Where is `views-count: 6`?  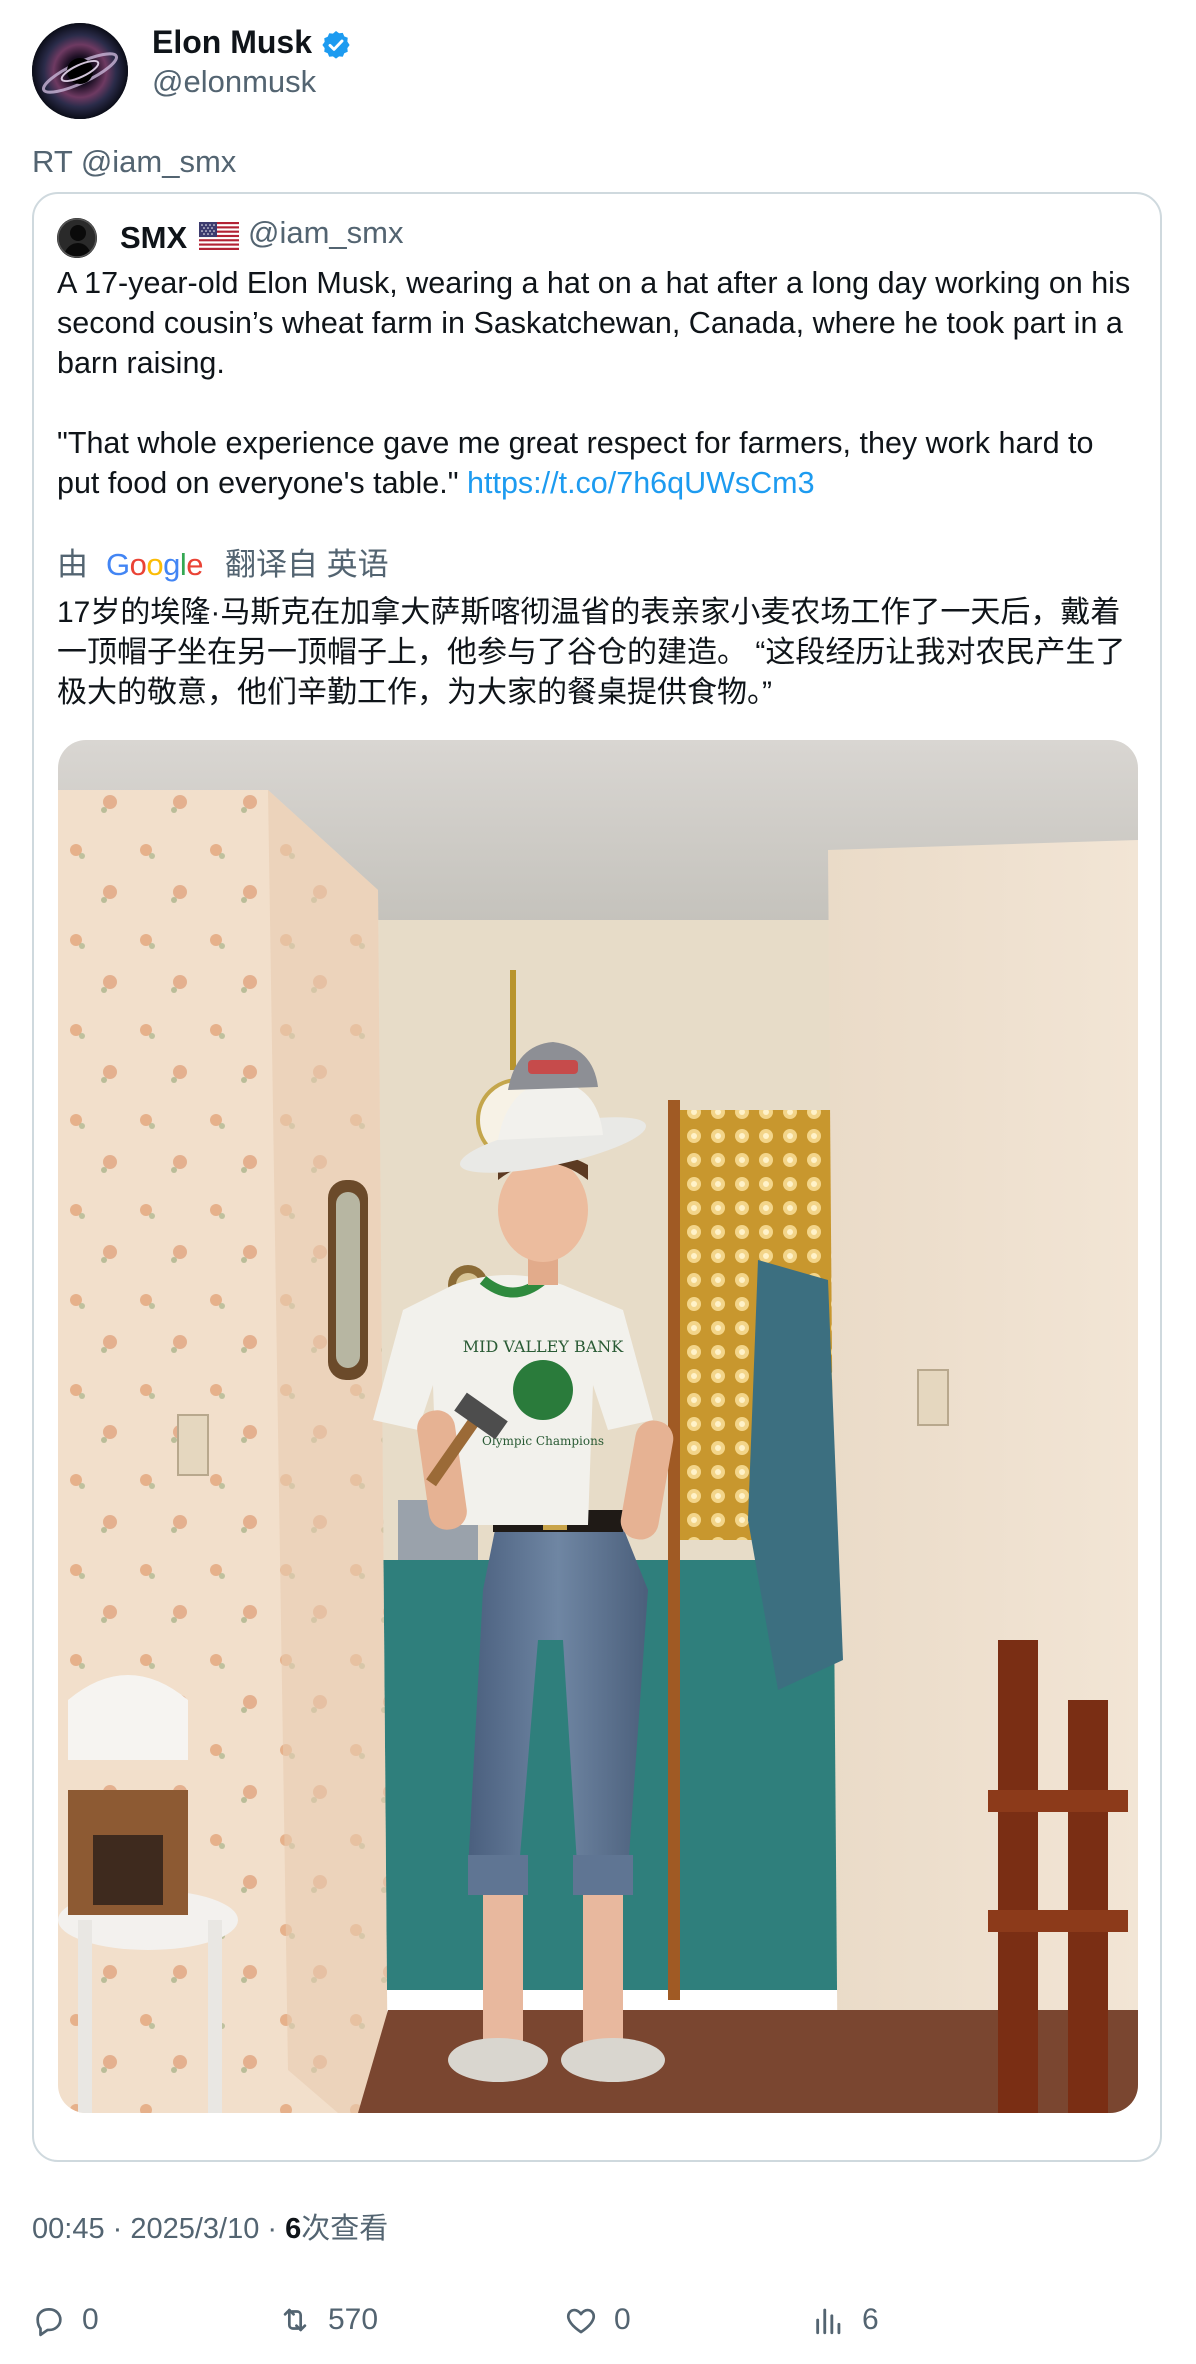
views-count: 6 is located at coordinates (870, 2319).